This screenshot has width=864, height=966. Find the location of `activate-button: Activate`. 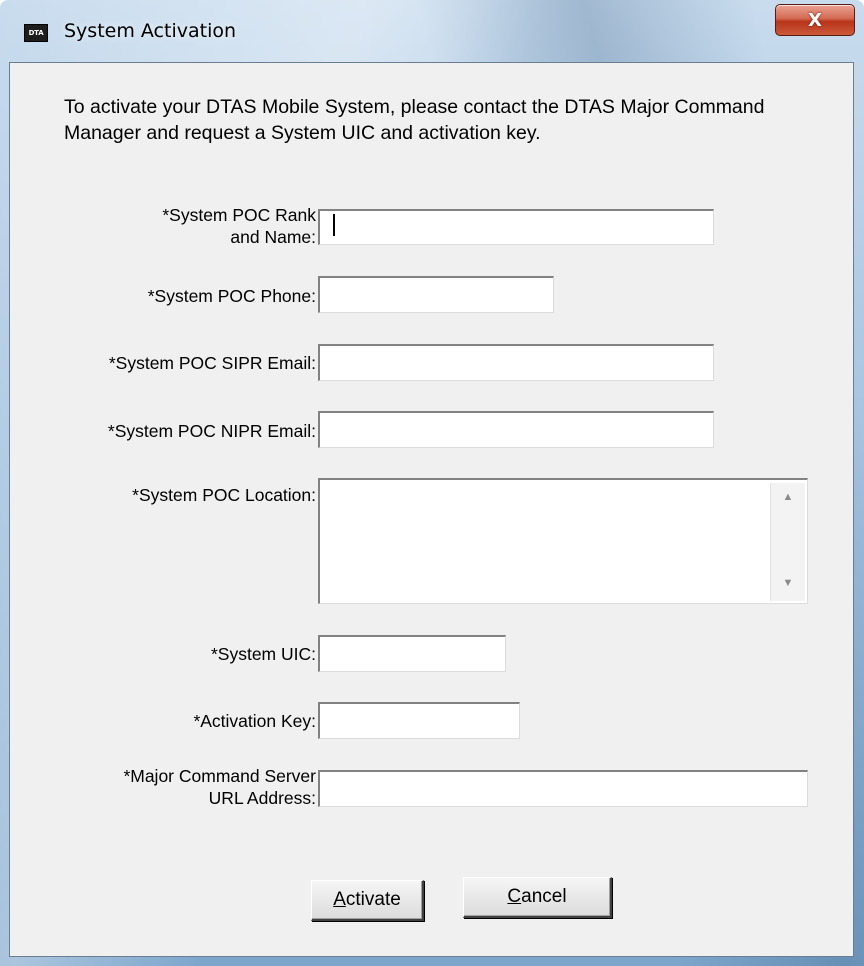

activate-button: Activate is located at coordinates (367, 900).